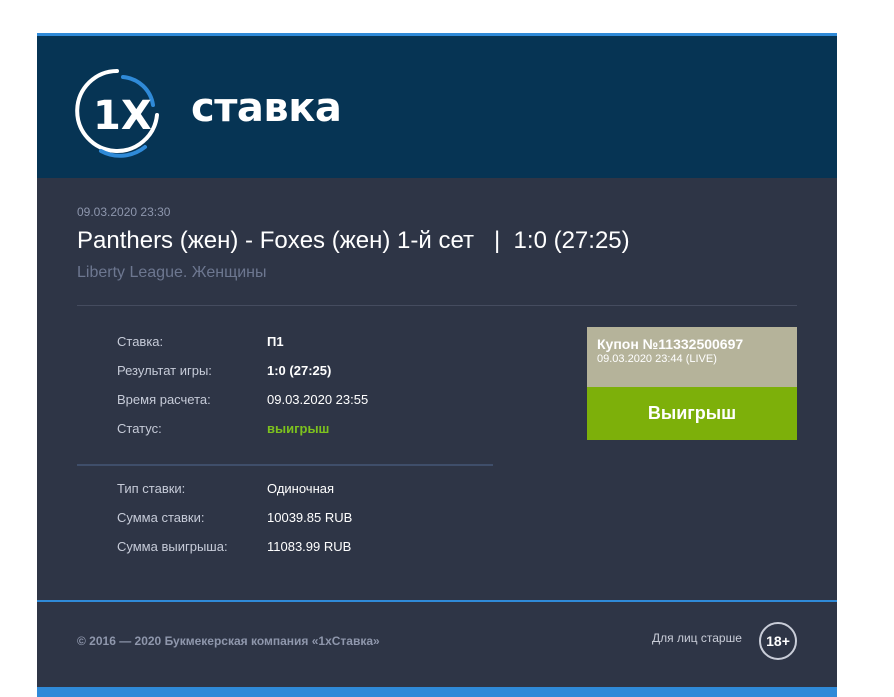 The image size is (894, 697). I want to click on coupon-result-label: Выигрыш, so click(692, 413).